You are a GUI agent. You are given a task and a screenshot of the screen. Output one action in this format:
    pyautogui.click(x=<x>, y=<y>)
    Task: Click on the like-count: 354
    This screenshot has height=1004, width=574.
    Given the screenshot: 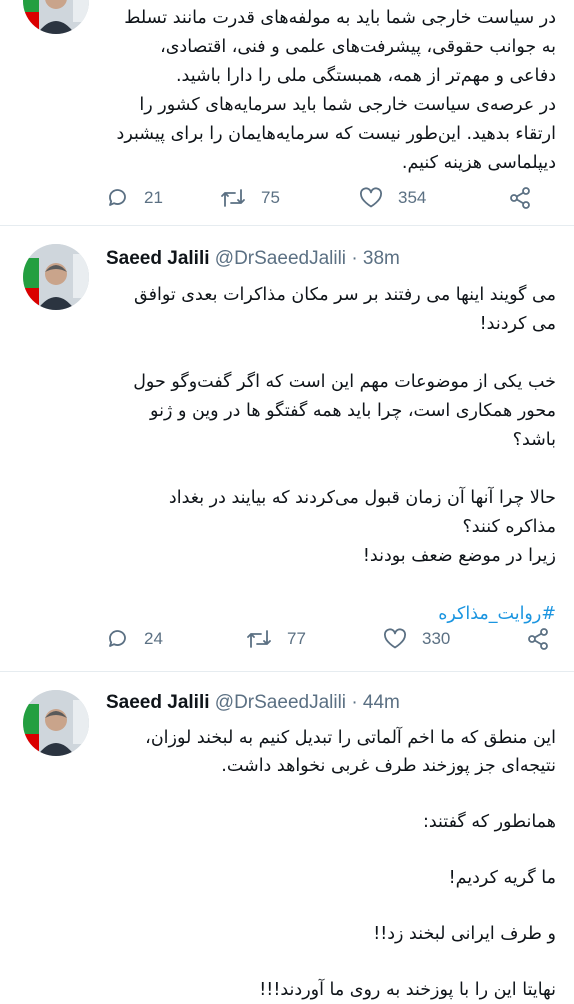 What is the action you would take?
    pyautogui.click(x=412, y=197)
    